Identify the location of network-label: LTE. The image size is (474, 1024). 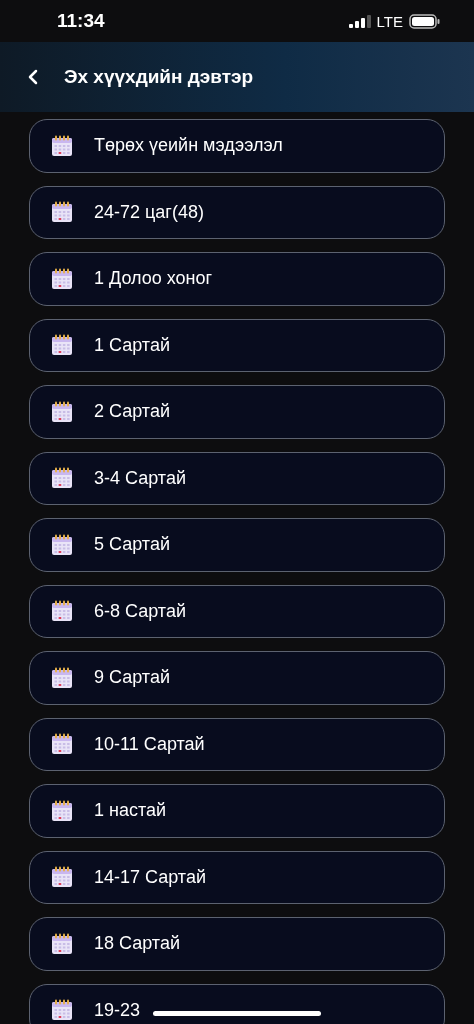
(389, 21).